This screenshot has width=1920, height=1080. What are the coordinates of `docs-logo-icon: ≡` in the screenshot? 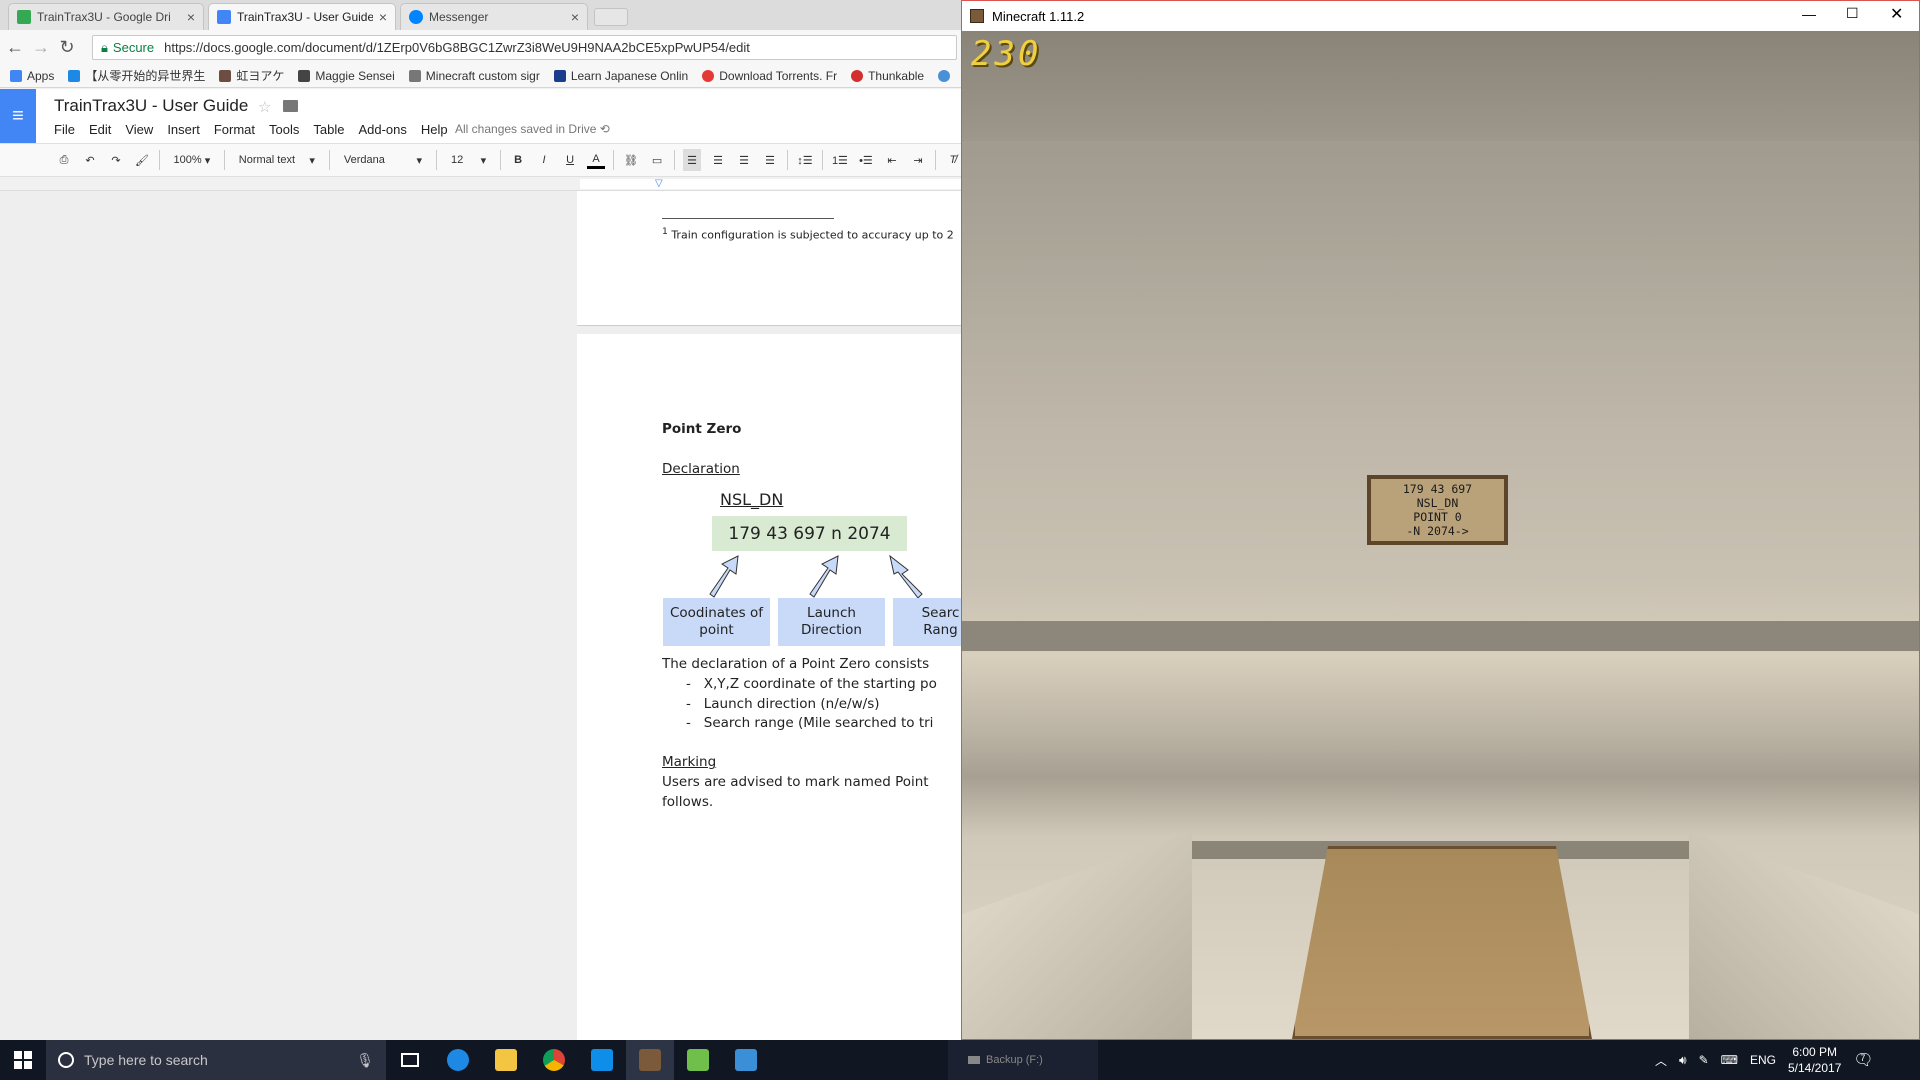 It's located at (18, 116).